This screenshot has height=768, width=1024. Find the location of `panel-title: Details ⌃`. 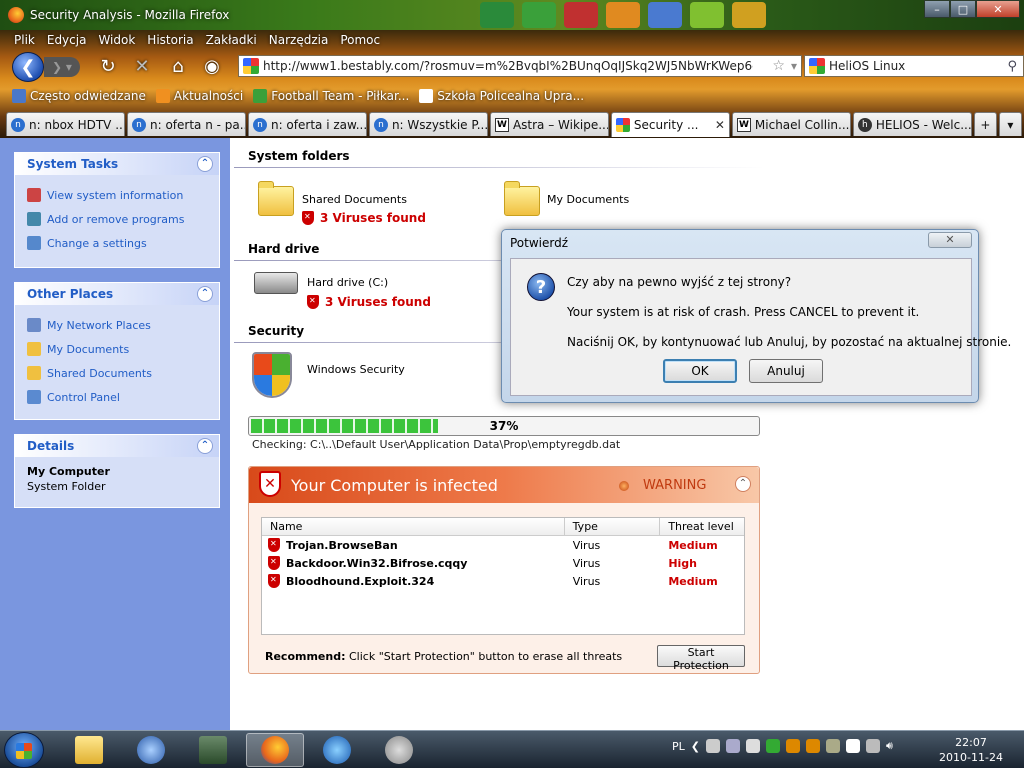

panel-title: Details ⌃ is located at coordinates (117, 446).